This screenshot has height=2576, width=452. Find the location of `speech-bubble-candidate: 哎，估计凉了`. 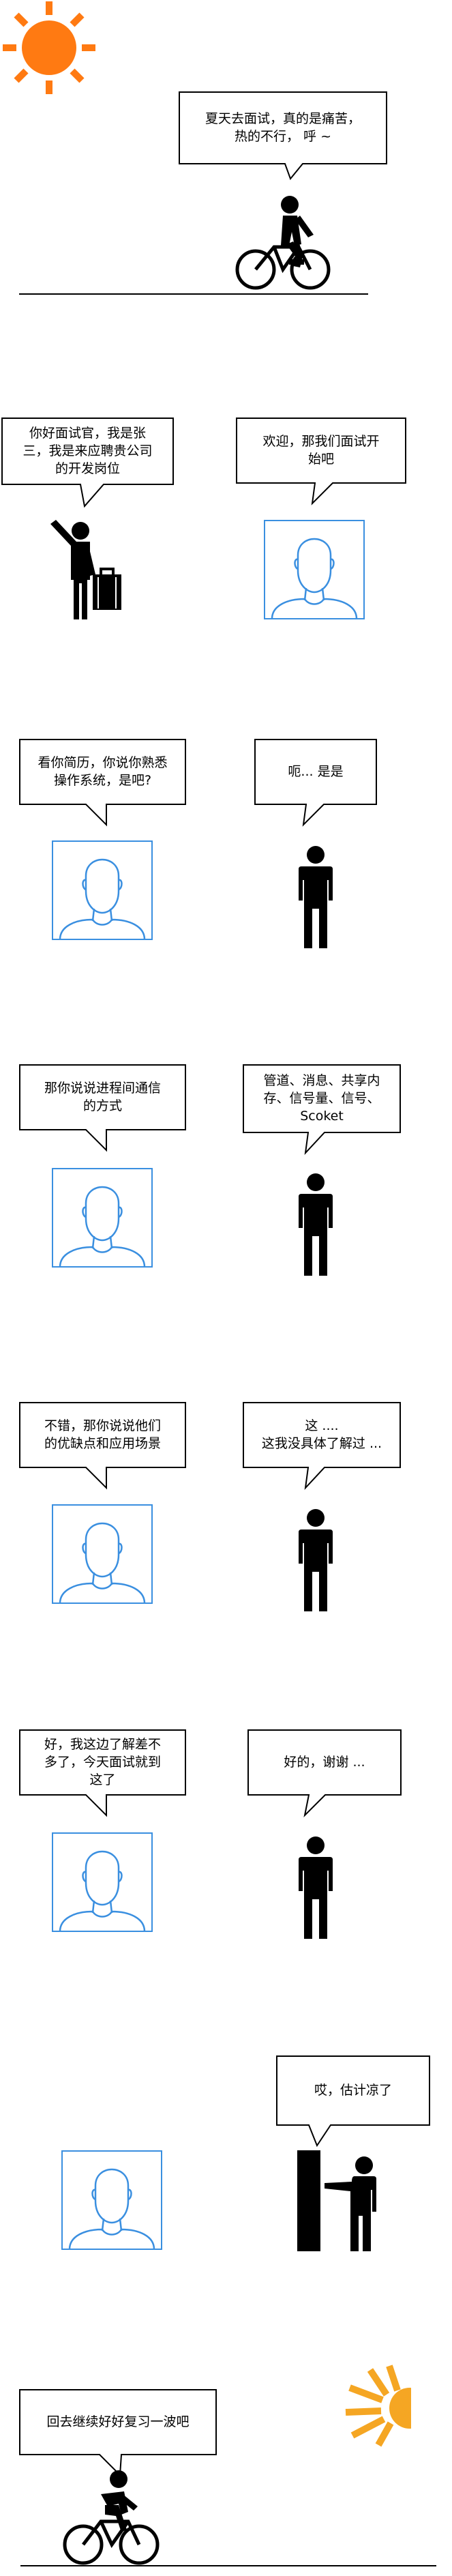

speech-bubble-candidate: 哎，估计凉了 is located at coordinates (353, 2101).